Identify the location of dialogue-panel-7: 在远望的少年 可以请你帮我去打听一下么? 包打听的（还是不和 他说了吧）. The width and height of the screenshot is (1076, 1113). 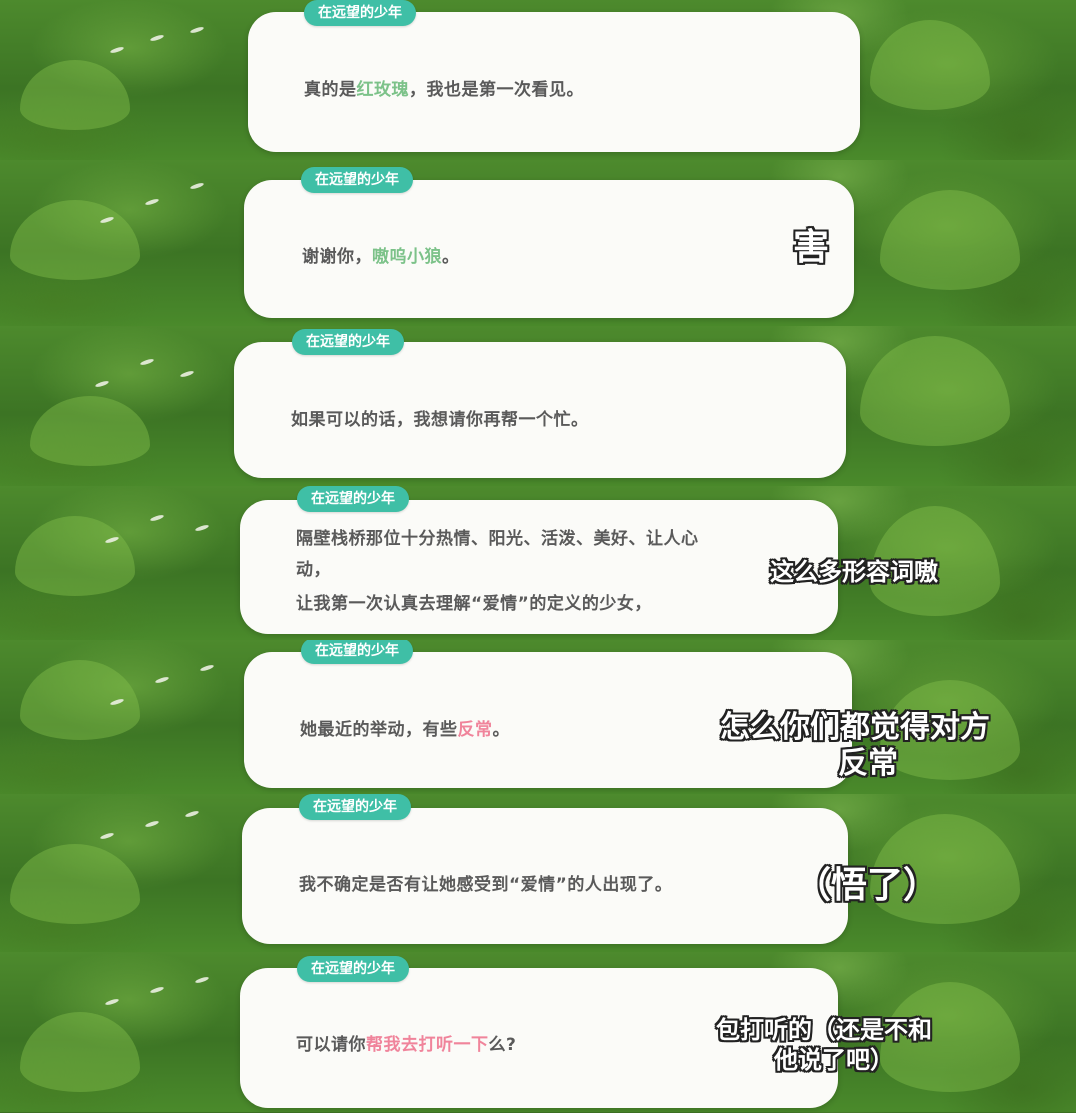
(538, 1032).